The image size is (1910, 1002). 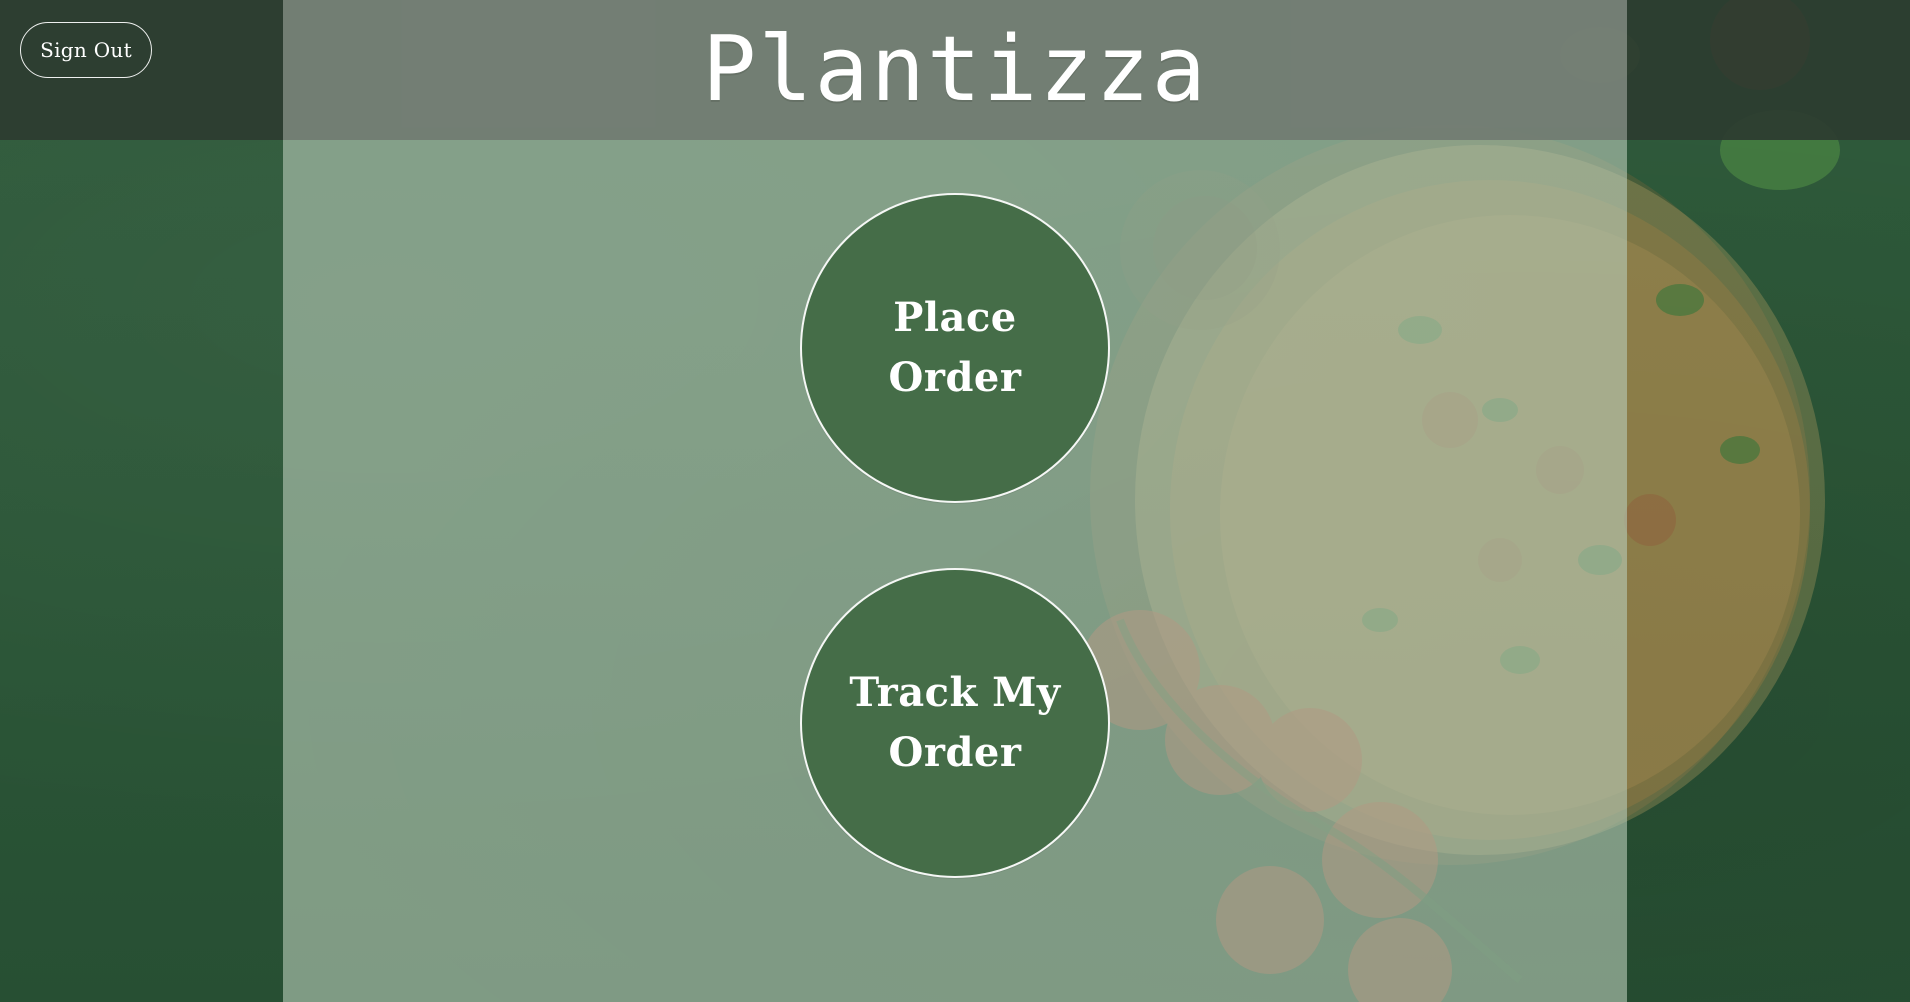 I want to click on sign-out-button: Sign Out, so click(x=86, y=50).